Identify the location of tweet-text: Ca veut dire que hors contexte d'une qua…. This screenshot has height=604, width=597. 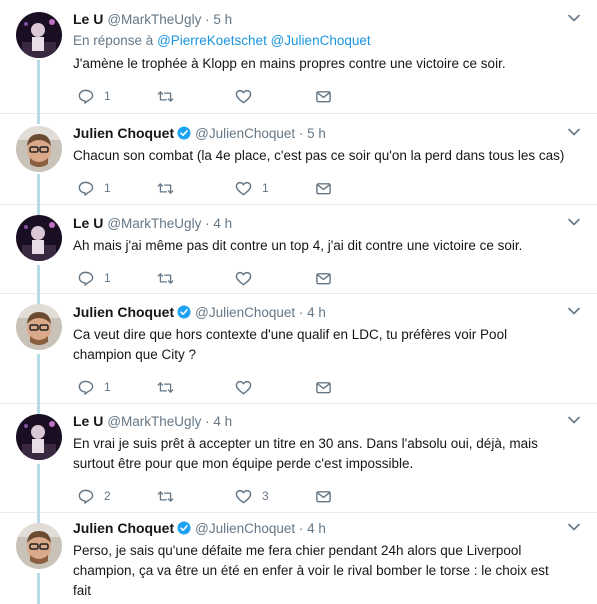
(290, 344).